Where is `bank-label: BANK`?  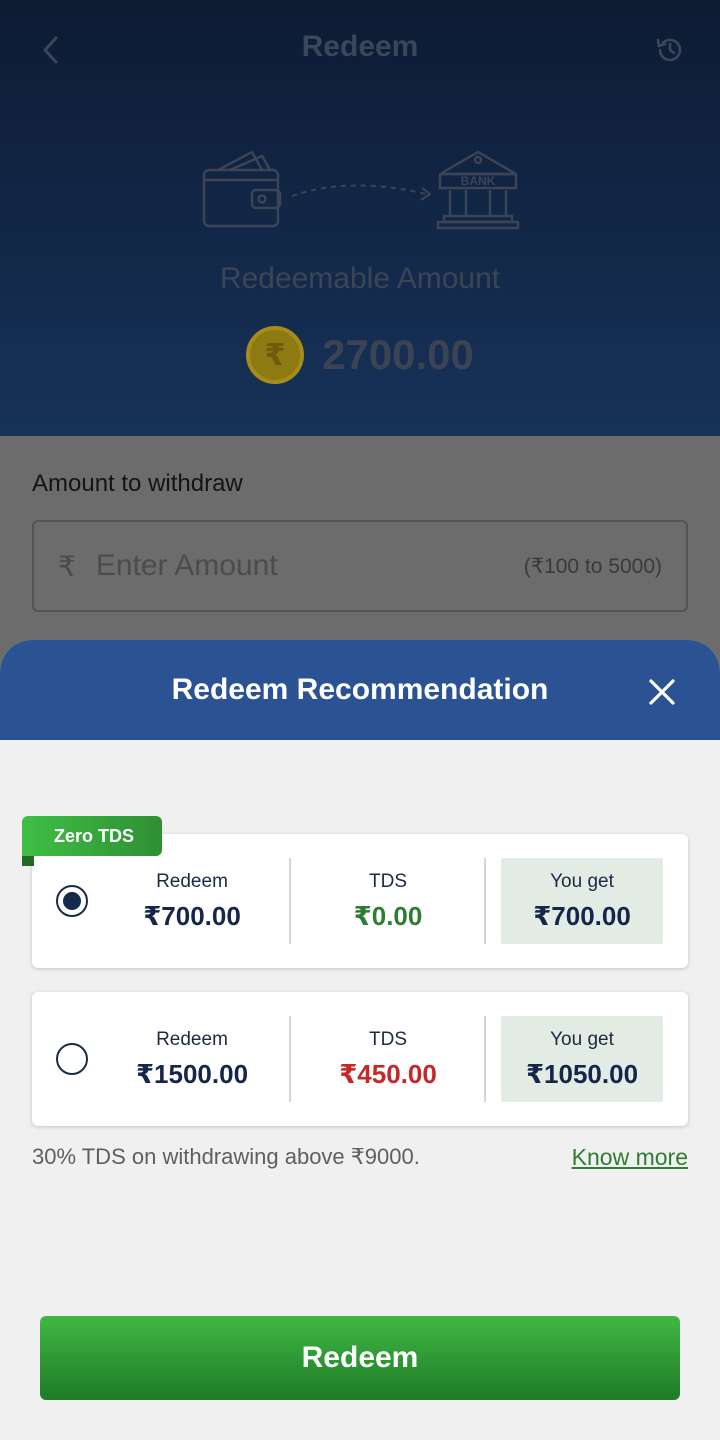 bank-label: BANK is located at coordinates (478, 181).